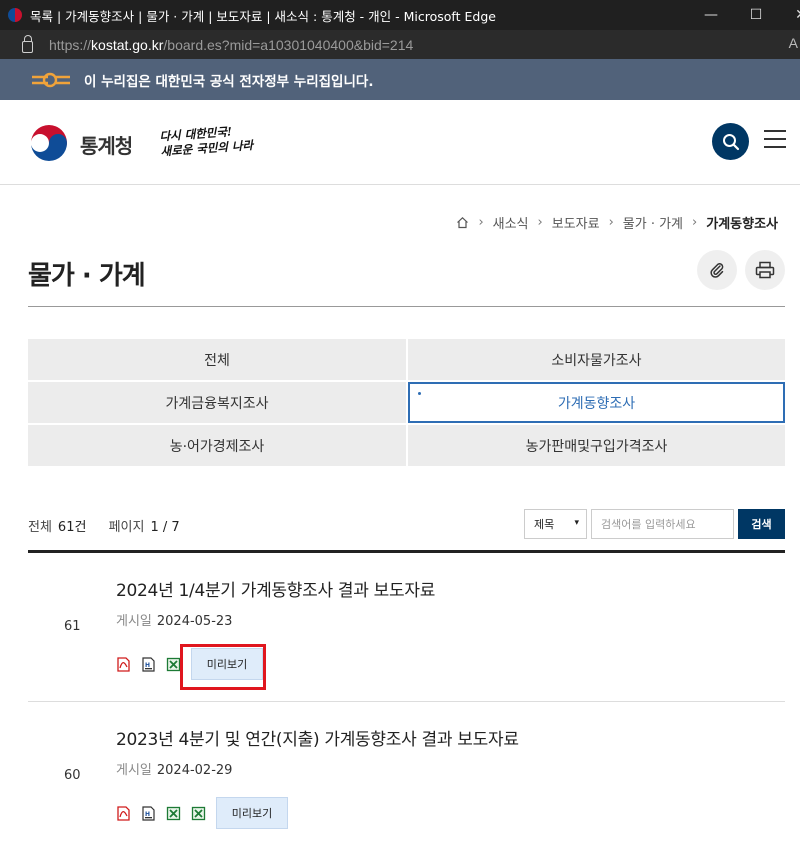 The image size is (800, 842). What do you see at coordinates (756, 15) in the screenshot?
I see `maximize-icon: ☐` at bounding box center [756, 15].